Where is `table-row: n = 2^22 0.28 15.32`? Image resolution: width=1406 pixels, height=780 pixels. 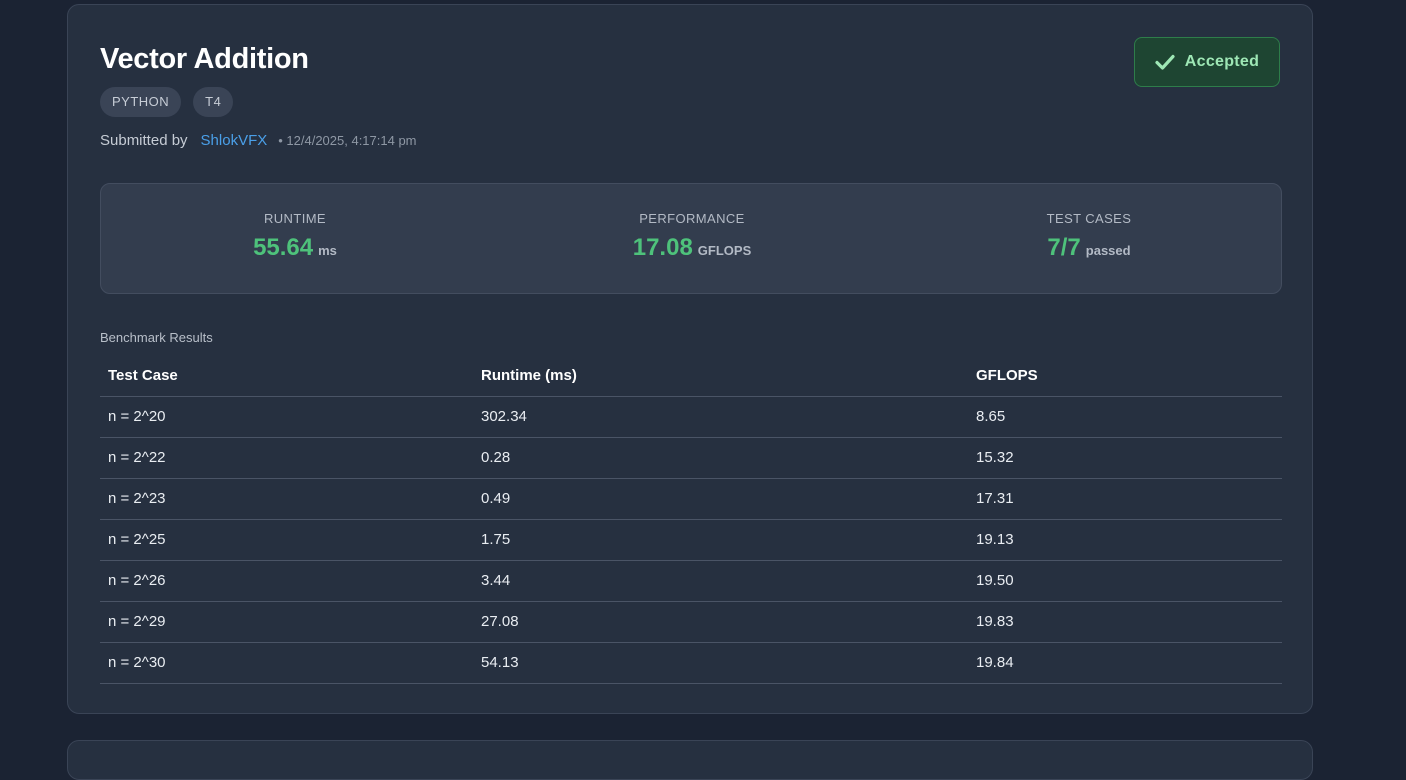 table-row: n = 2^22 0.28 15.32 is located at coordinates (691, 458).